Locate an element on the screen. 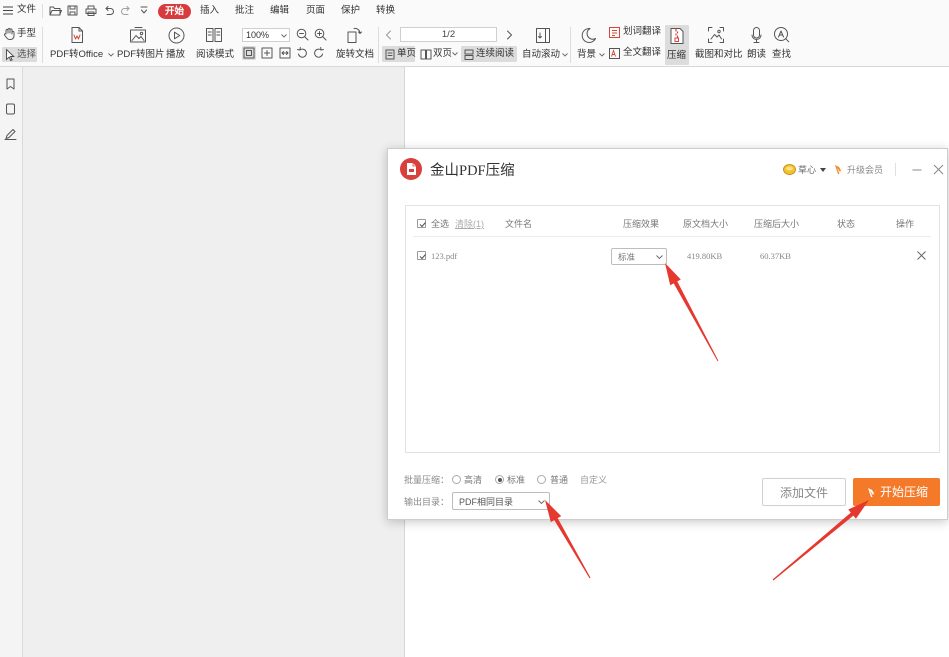 The image size is (949, 657). full-translate-button: 全文翻译 is located at coordinates (635, 54).